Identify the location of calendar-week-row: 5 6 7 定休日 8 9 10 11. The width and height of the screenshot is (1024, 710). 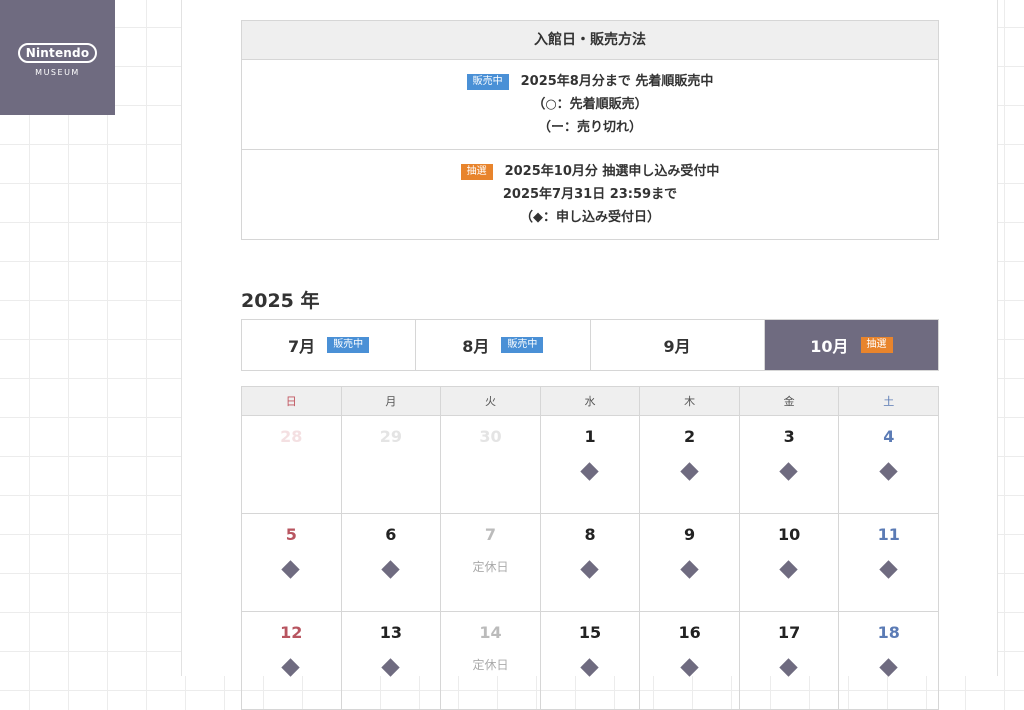
(591, 563).